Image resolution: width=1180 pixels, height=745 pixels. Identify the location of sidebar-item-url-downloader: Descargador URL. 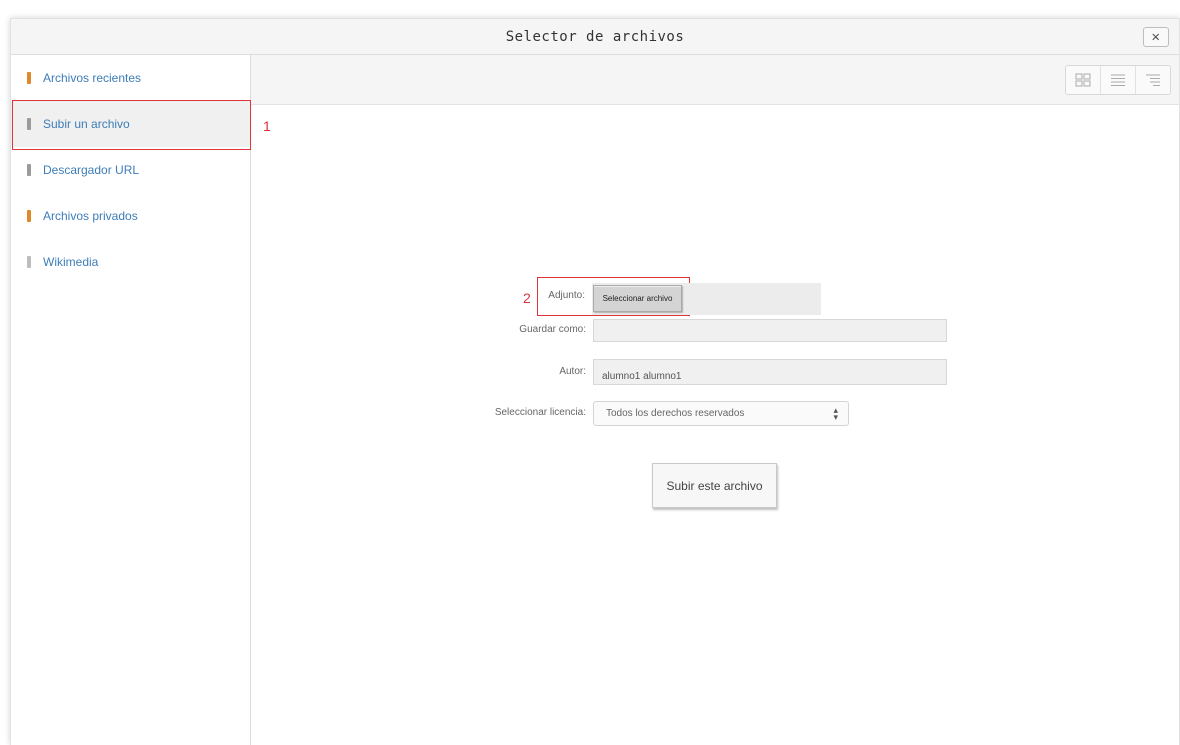
(130, 170).